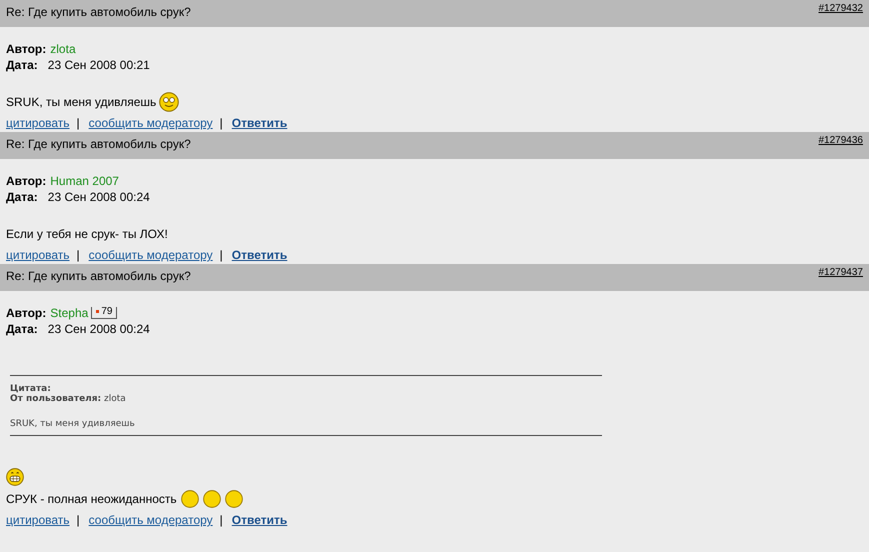  I want to click on post-text: СРУК - полная неожиданность, so click(91, 499).